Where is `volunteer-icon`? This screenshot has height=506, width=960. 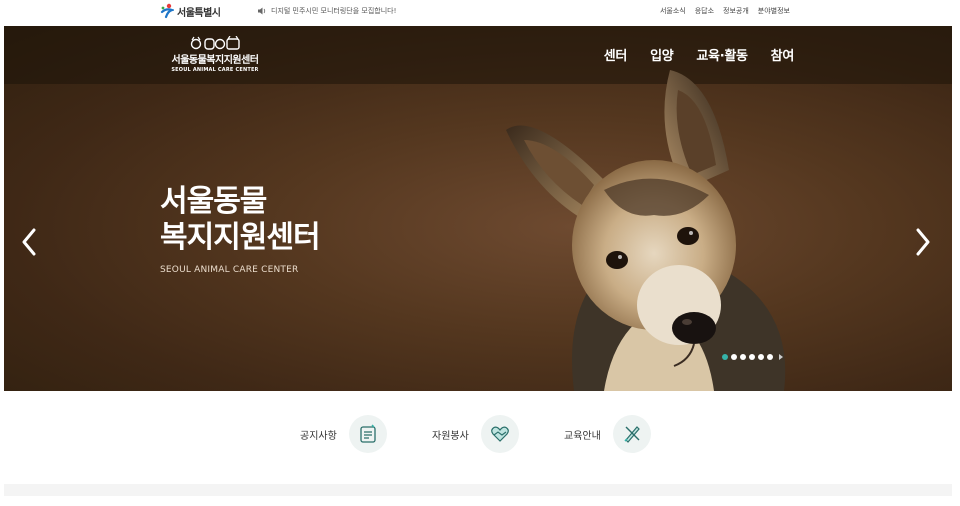
volunteer-icon is located at coordinates (499, 434).